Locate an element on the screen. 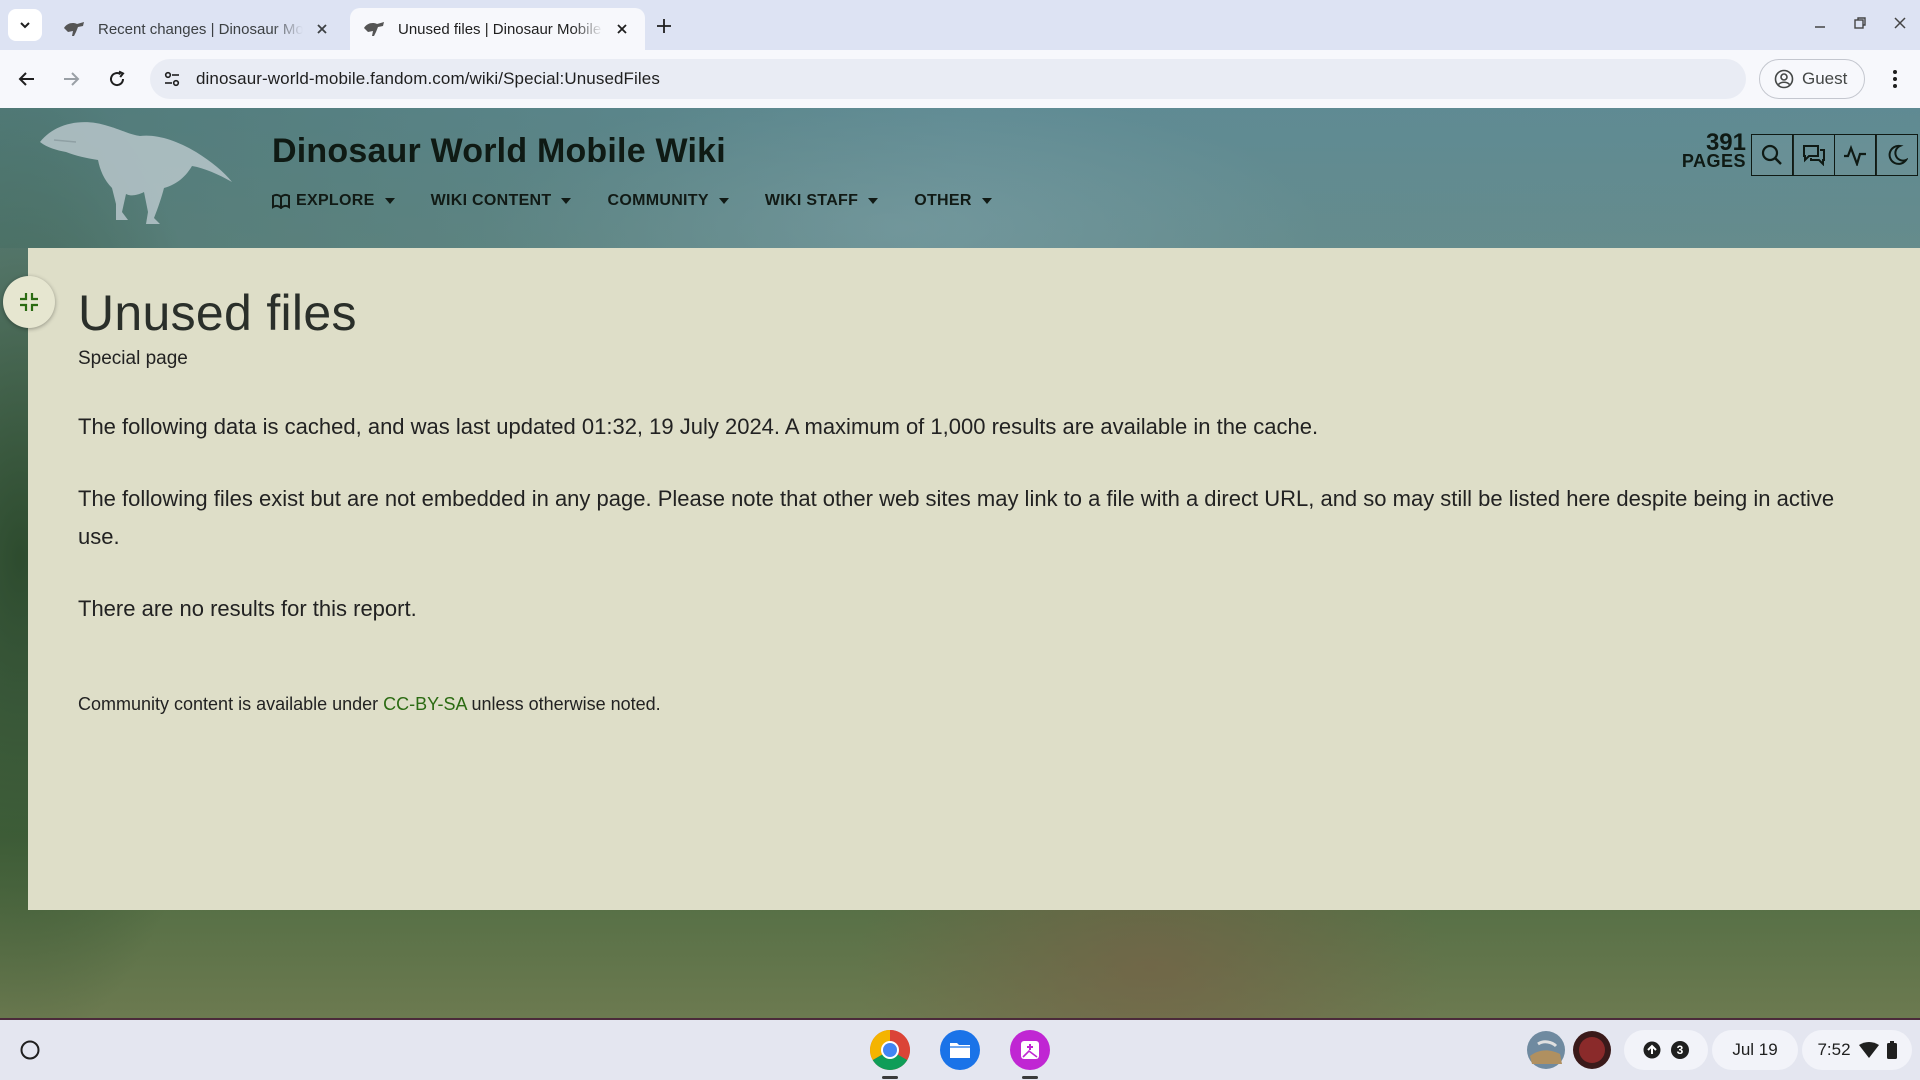 The image size is (1920, 1080). files-icon is located at coordinates (960, 1050).